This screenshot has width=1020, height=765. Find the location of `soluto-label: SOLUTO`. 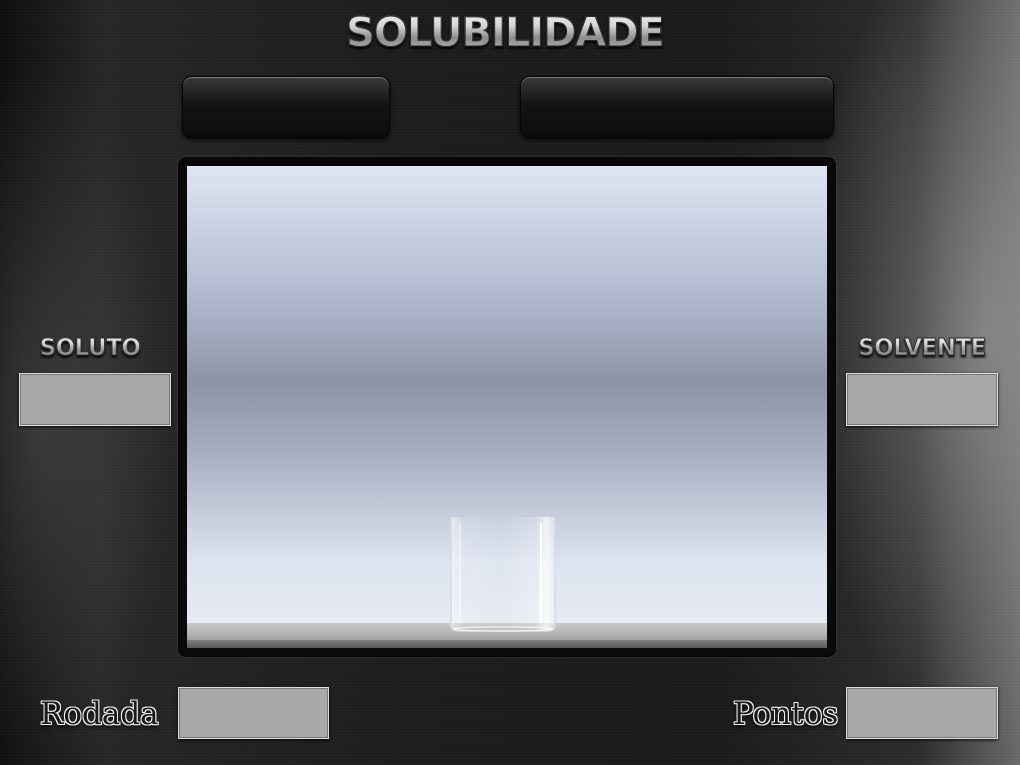

soluto-label: SOLUTO is located at coordinates (90, 348).